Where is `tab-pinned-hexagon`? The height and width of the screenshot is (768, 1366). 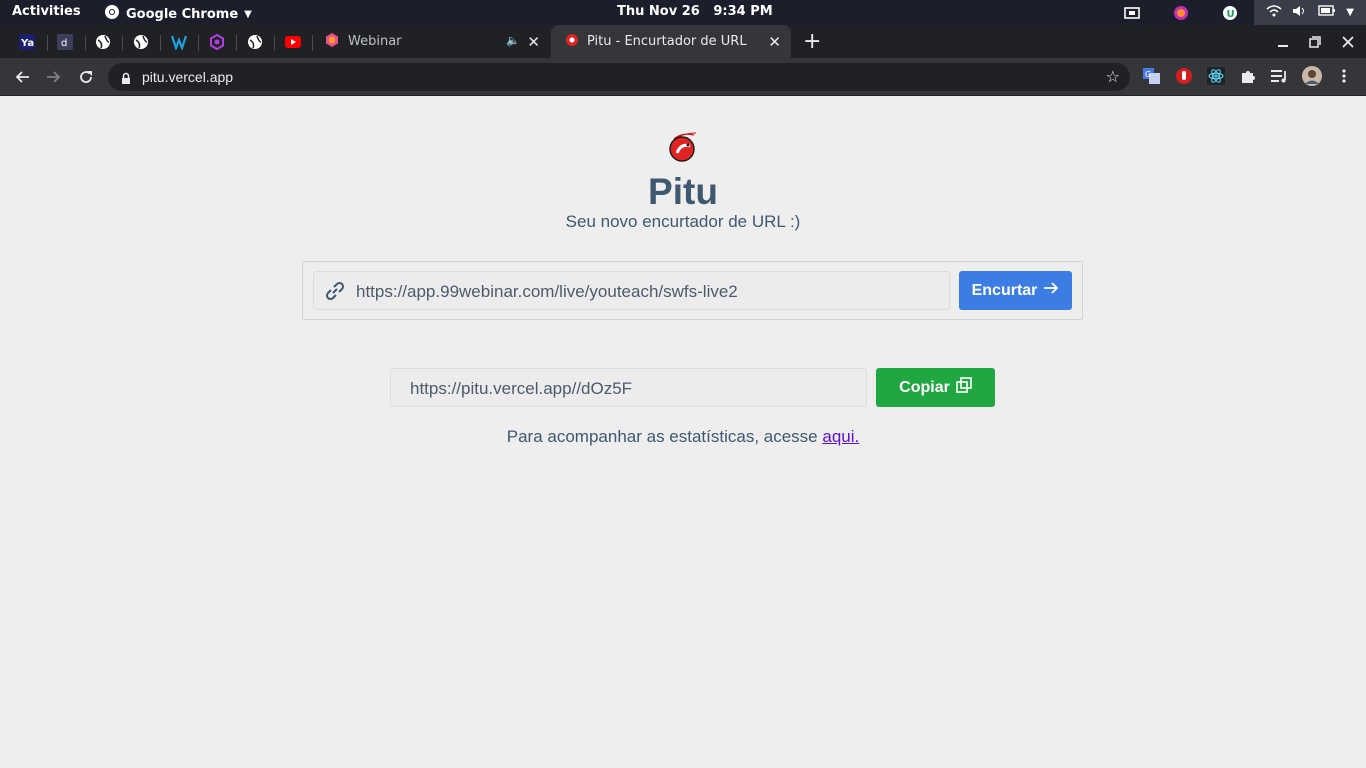 tab-pinned-hexagon is located at coordinates (217, 41).